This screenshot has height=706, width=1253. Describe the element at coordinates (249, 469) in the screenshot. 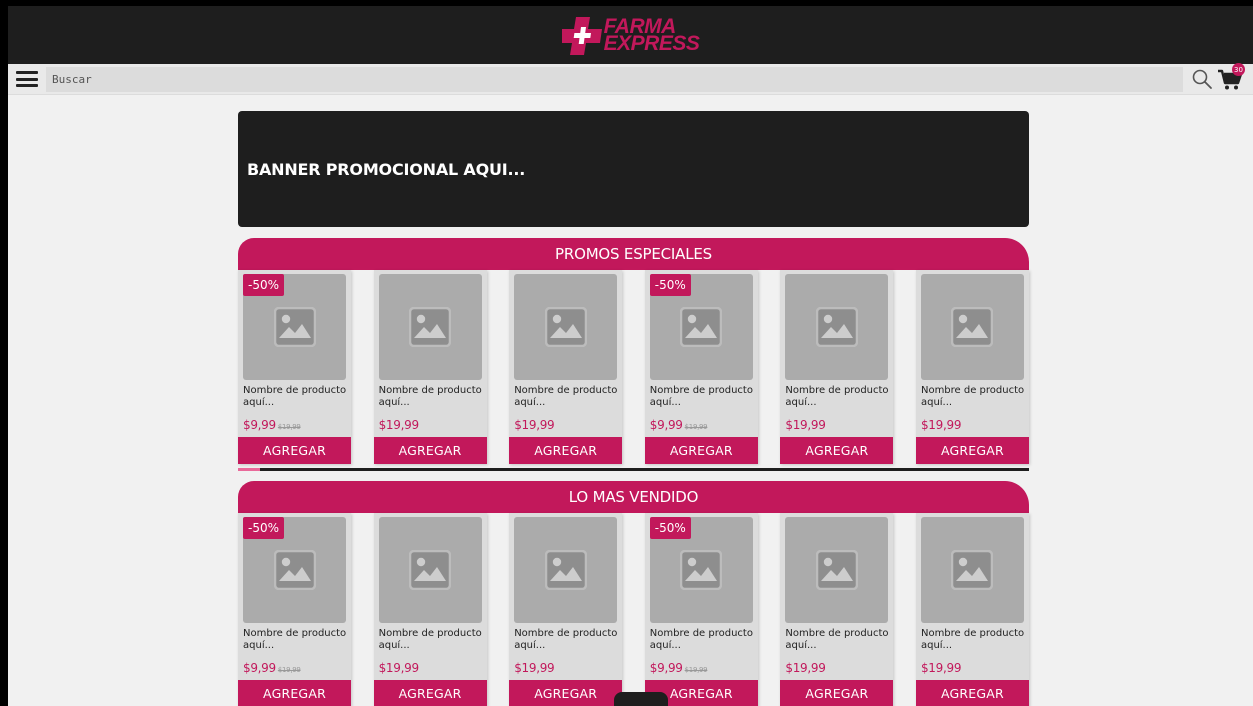

I see `scrollbar-thumb` at that location.